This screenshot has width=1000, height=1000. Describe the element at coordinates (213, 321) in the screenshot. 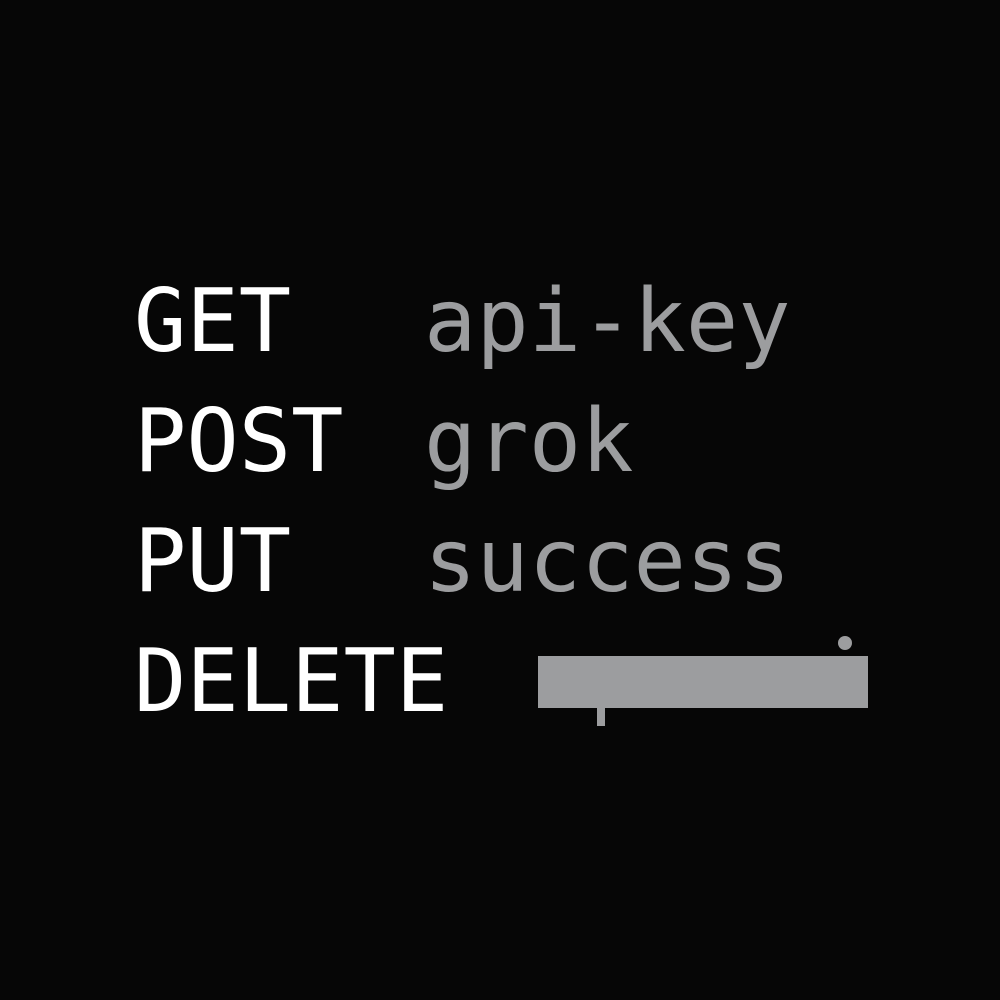

I see `method-get: GET` at that location.